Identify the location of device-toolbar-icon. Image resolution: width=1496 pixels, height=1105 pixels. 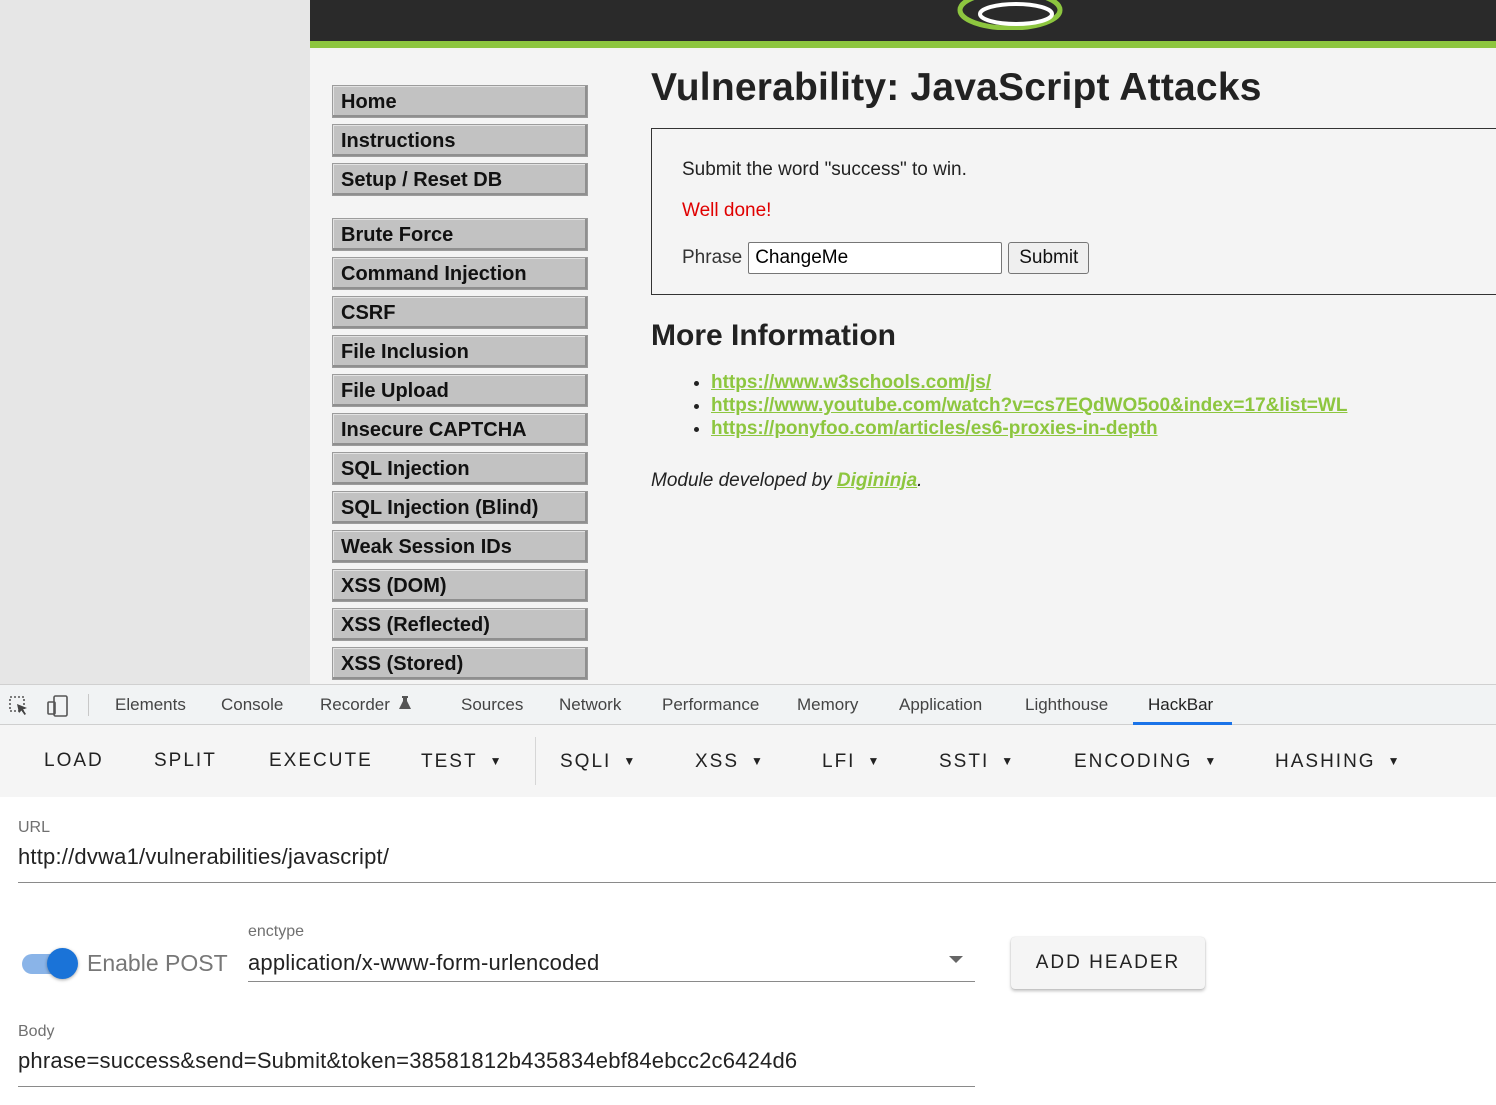
(58, 706).